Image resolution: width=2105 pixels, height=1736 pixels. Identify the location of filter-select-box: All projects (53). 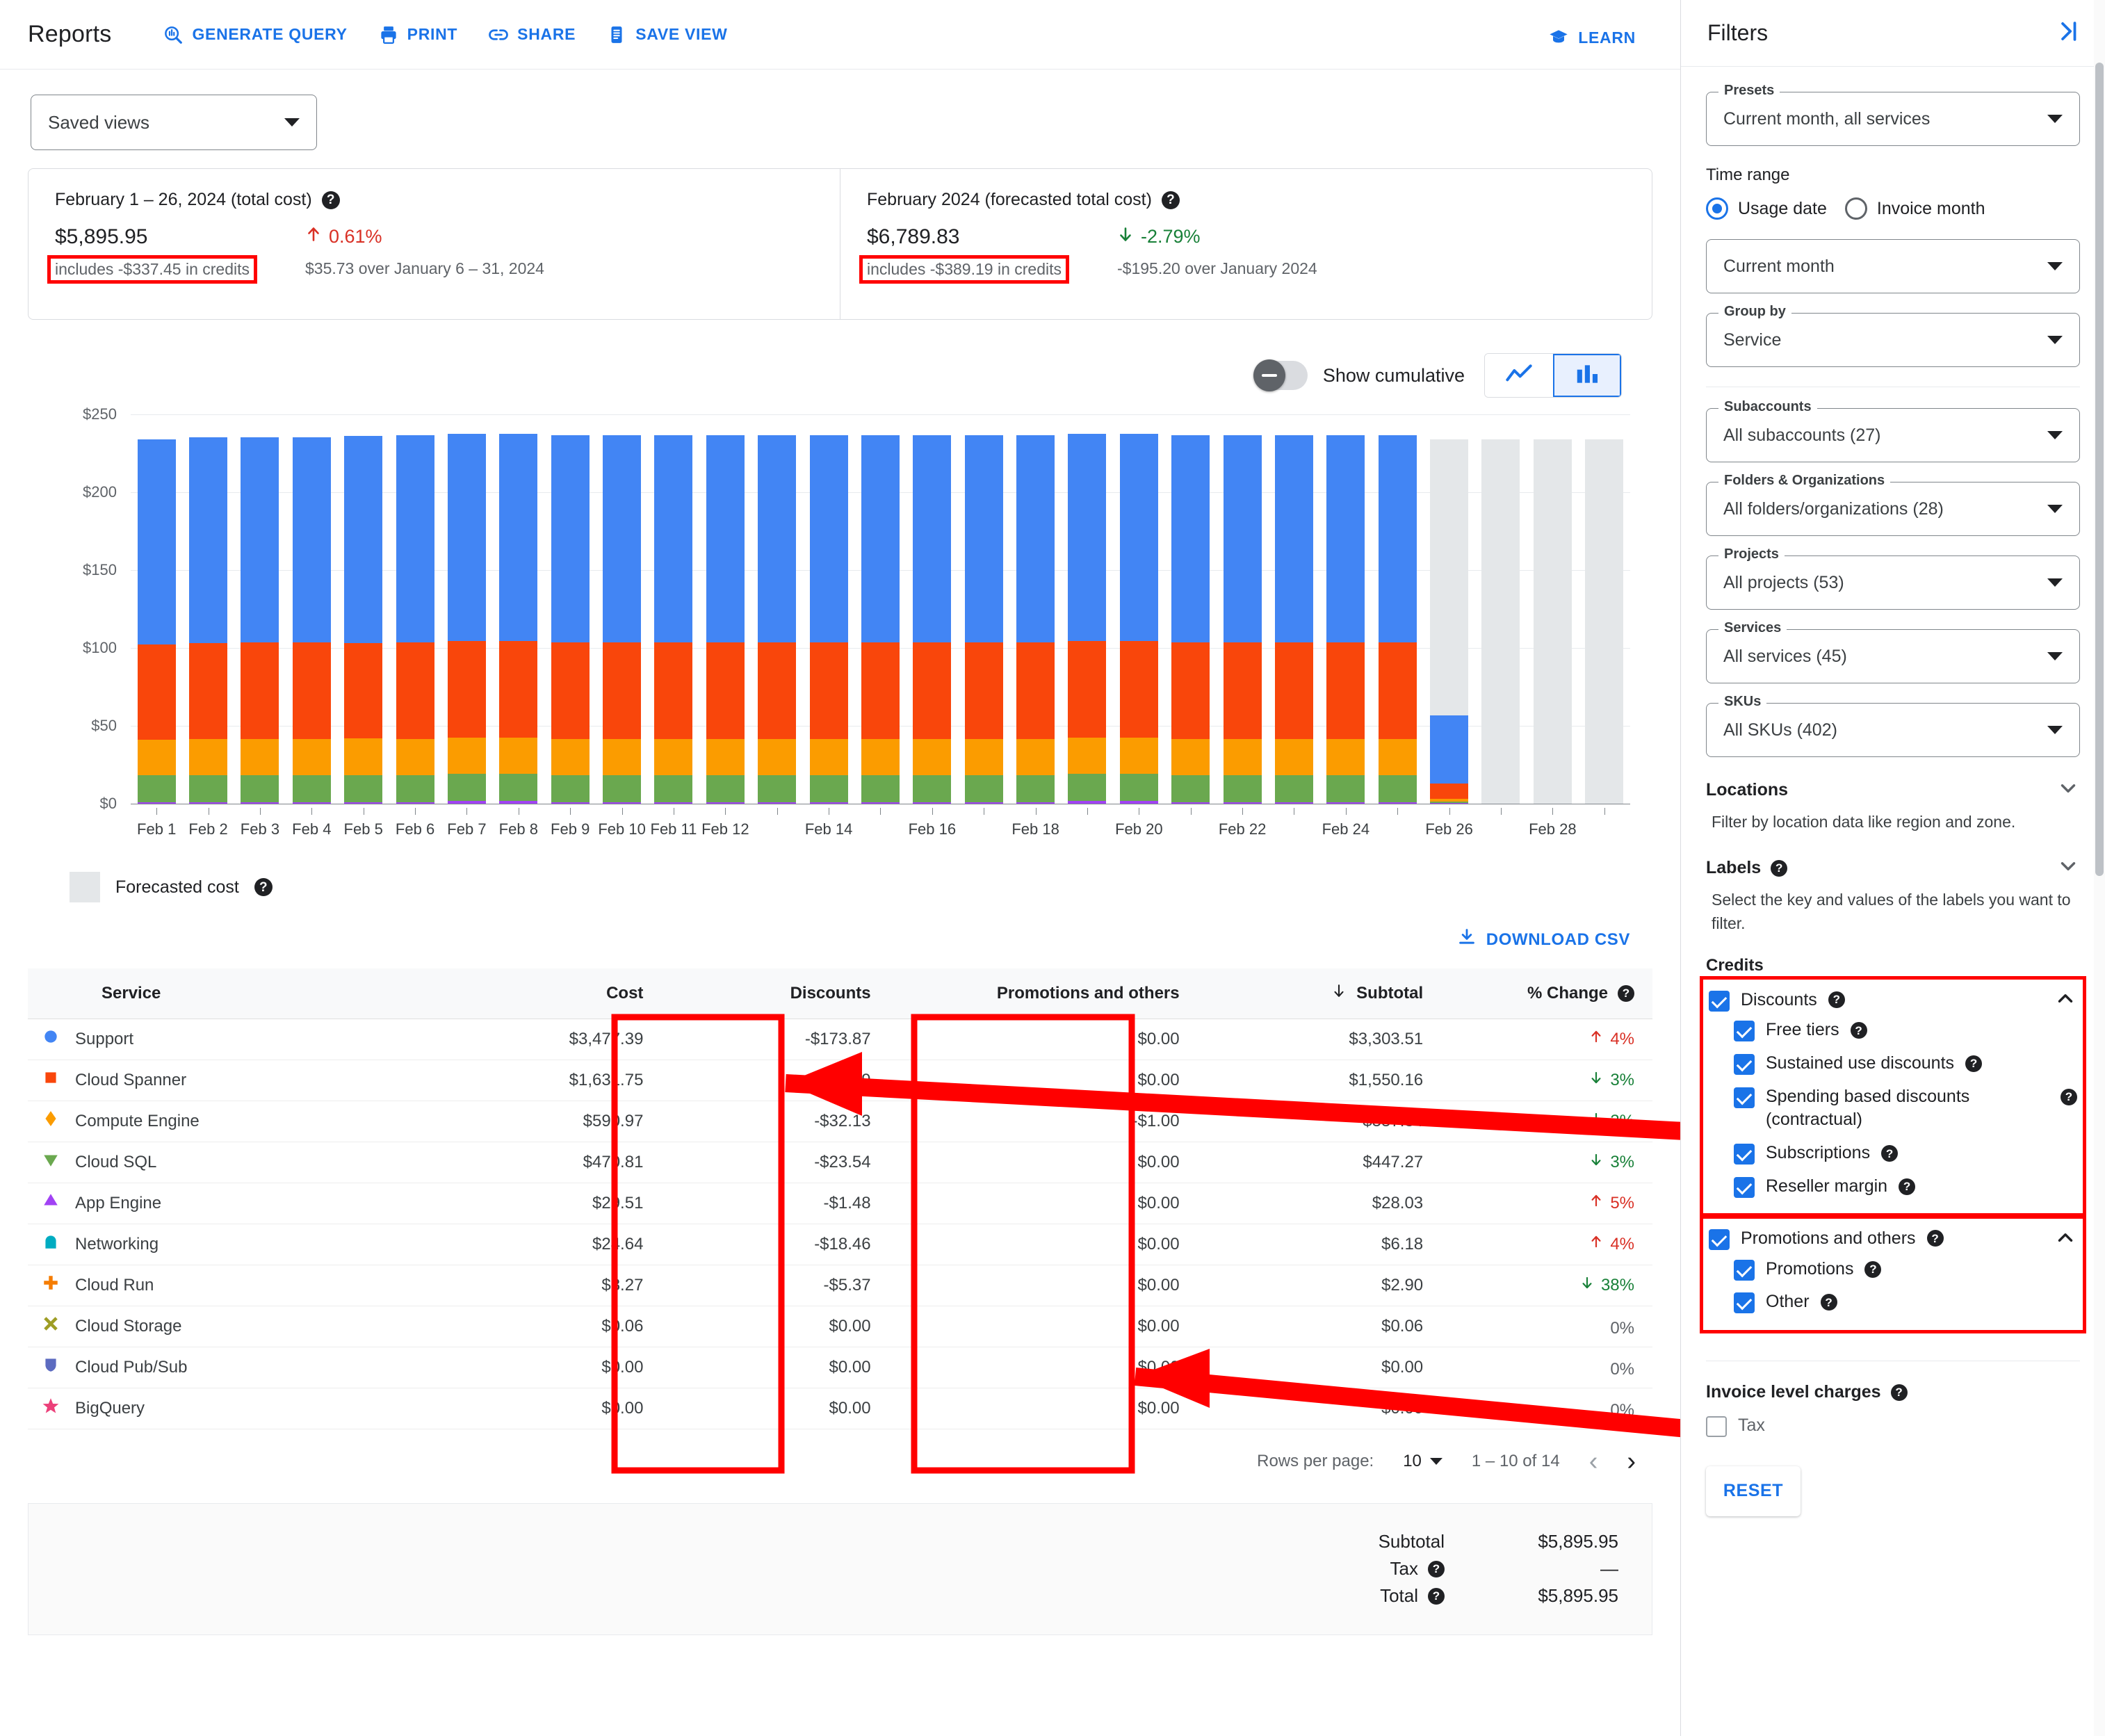
(1893, 582).